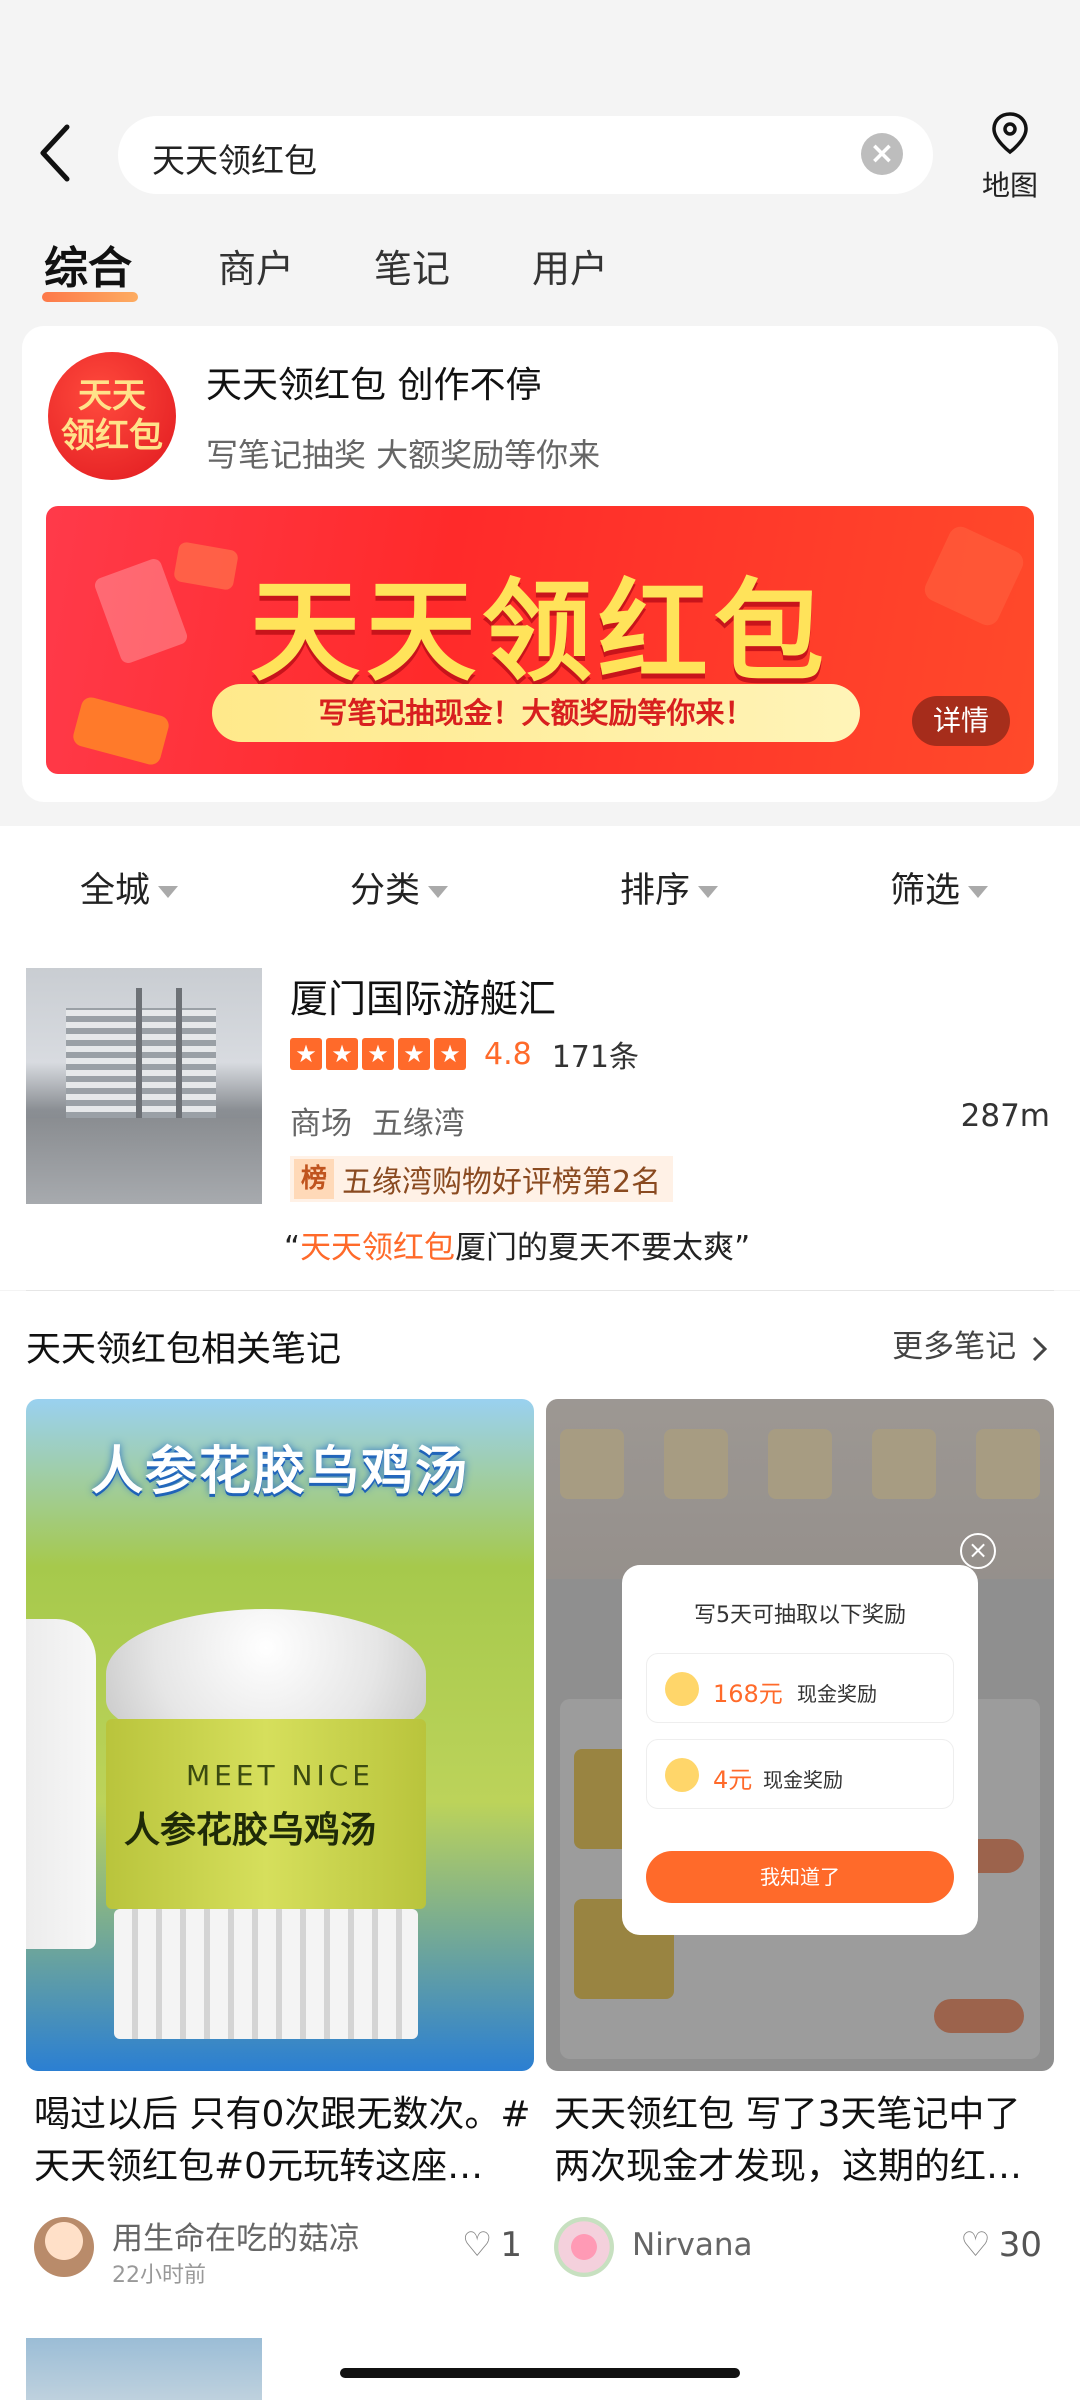 The width and height of the screenshot is (1080, 2400). I want to click on search-tabs: 综合 商户 笔记 用户, so click(540, 275).